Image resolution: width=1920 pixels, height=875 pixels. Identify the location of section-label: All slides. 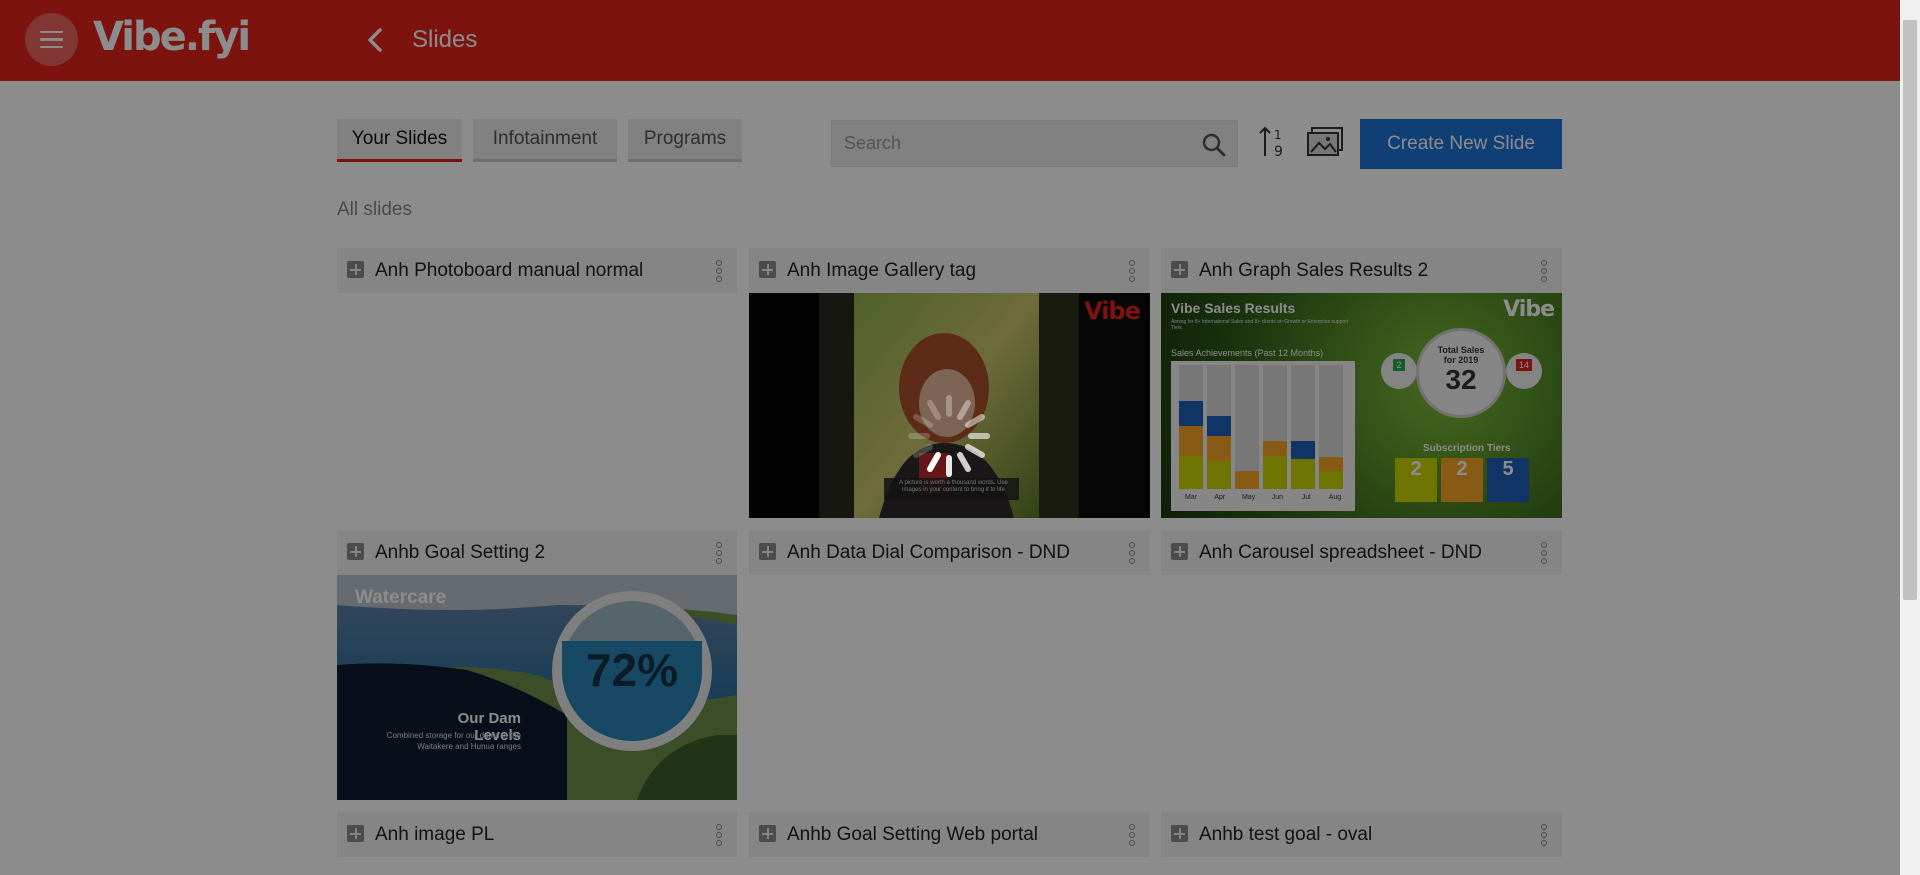
(374, 209).